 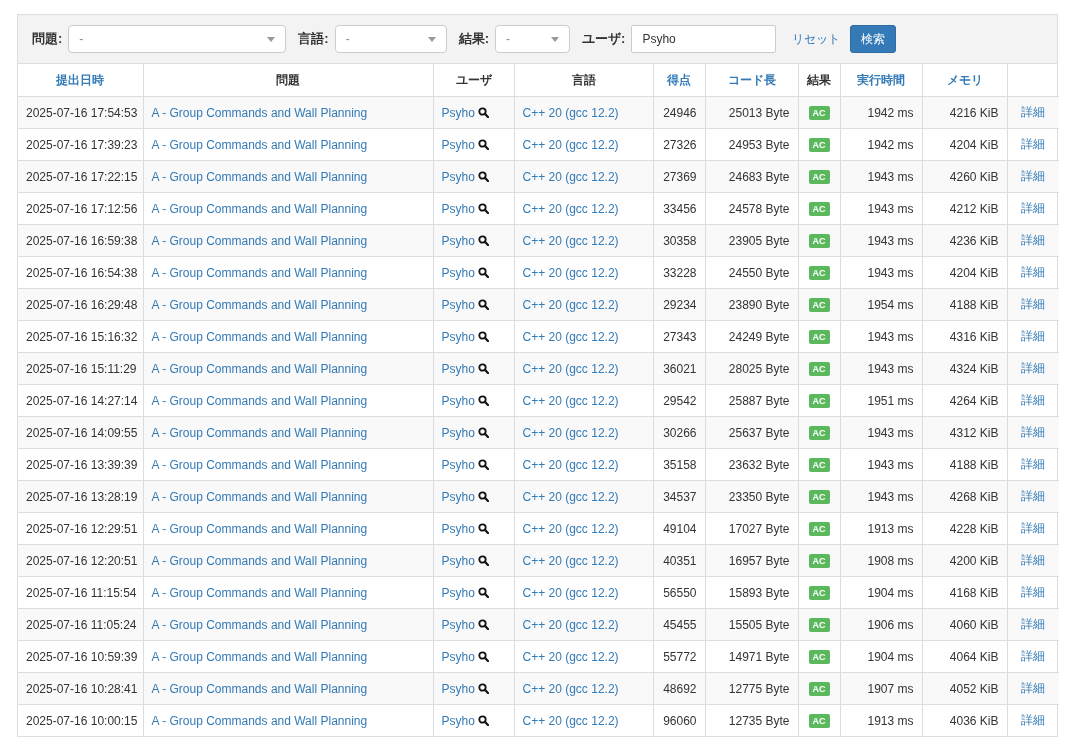 I want to click on sort-link: 得点, so click(x=679, y=79).